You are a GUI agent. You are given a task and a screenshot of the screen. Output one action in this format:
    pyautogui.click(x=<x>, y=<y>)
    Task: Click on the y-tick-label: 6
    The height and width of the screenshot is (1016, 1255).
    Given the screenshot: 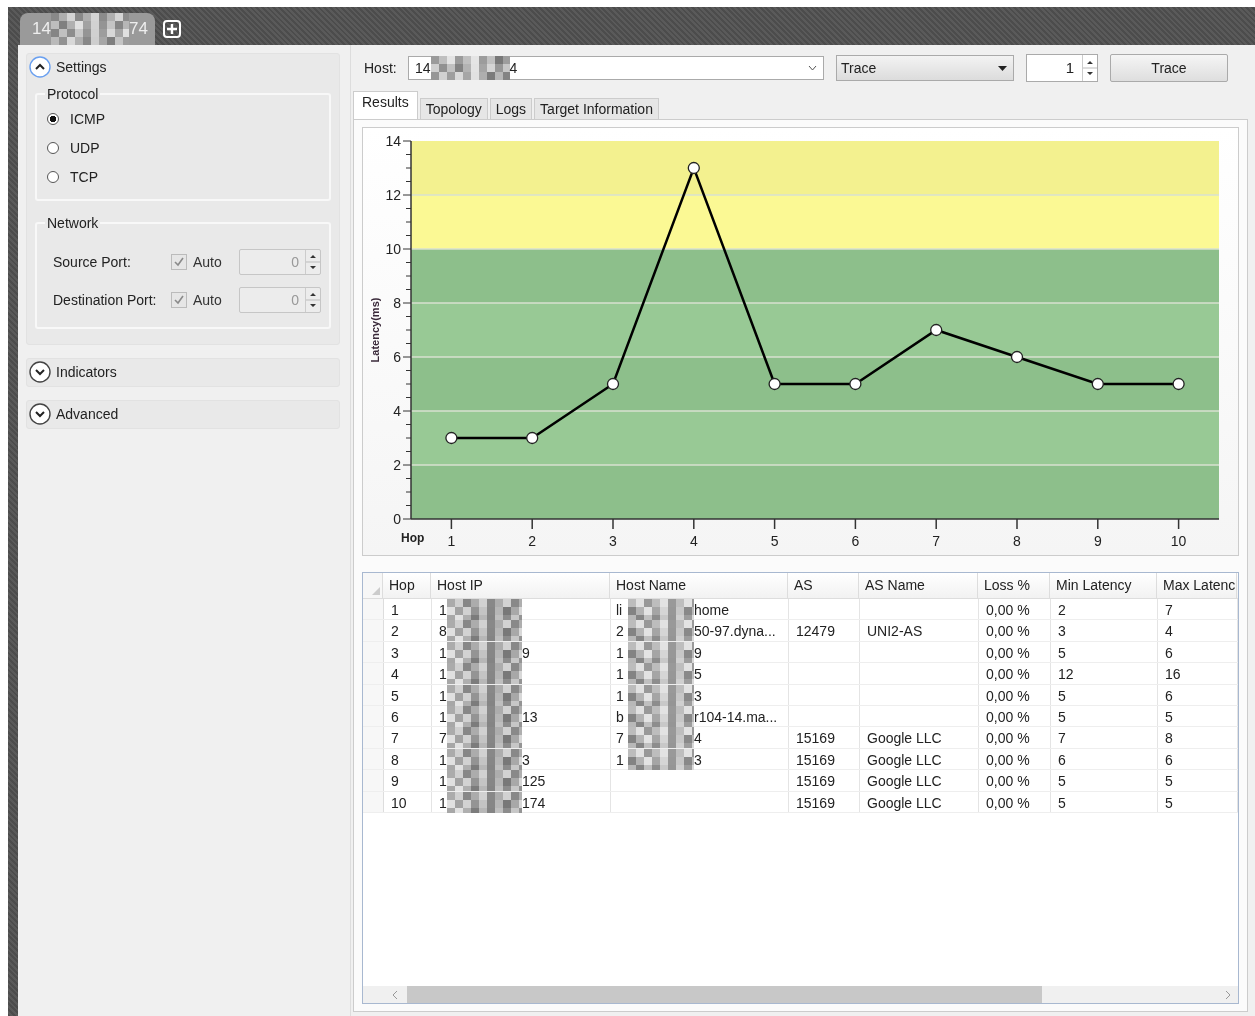 What is the action you would take?
    pyautogui.click(x=397, y=357)
    